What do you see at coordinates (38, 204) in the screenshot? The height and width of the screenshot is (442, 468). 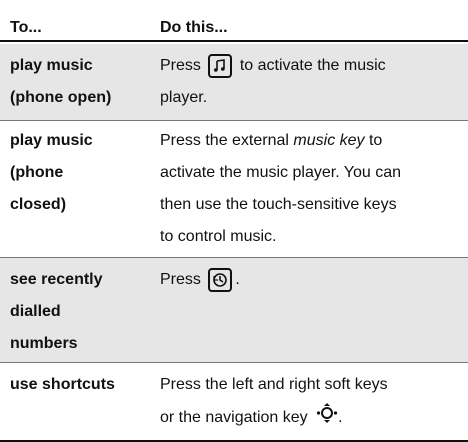 I see `row-to-text: closed)` at bounding box center [38, 204].